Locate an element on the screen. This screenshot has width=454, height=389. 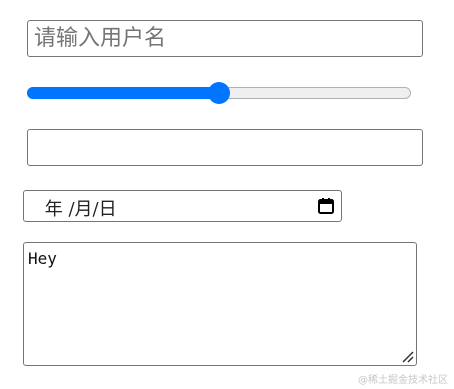
range-fill is located at coordinates (123, 93).